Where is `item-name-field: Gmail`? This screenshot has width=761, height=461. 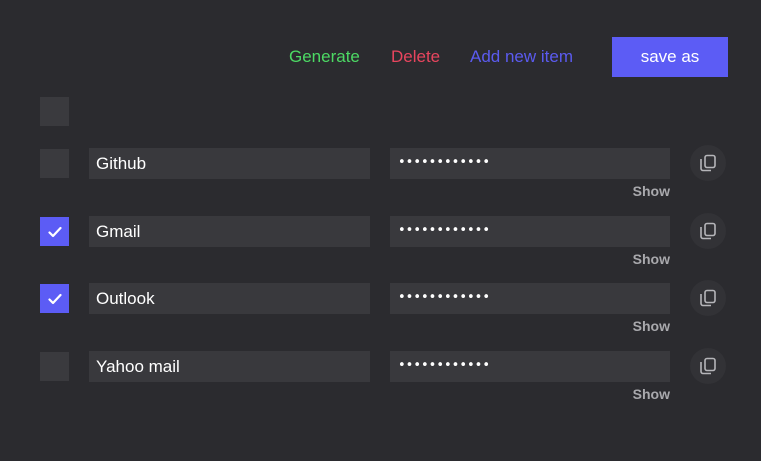
item-name-field: Gmail is located at coordinates (229, 231).